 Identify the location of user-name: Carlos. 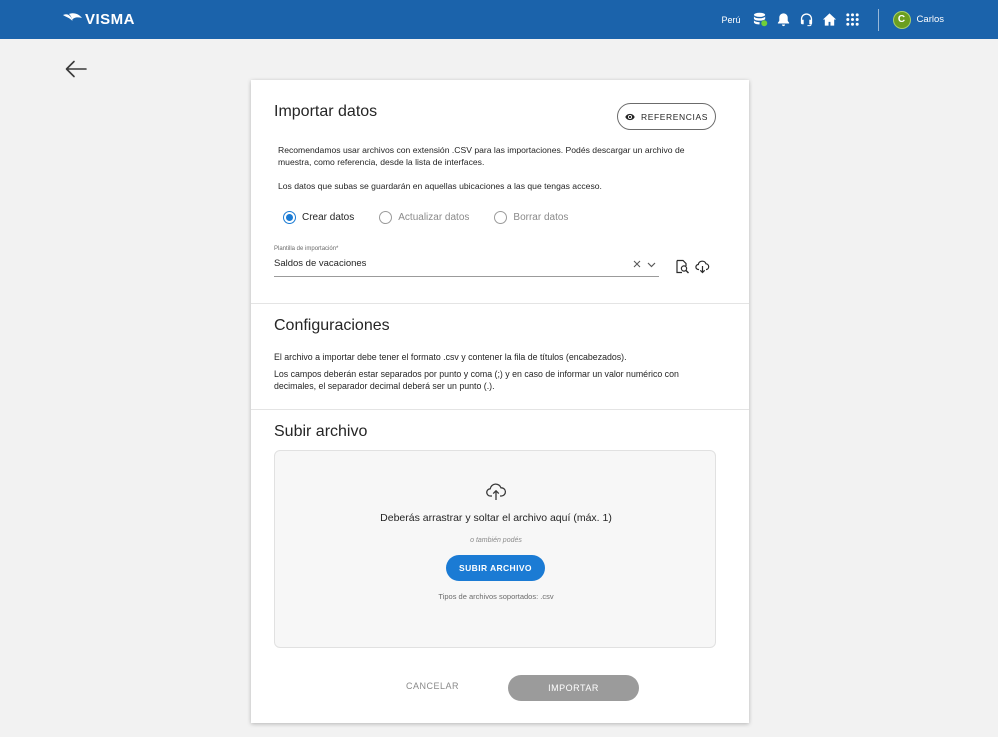
(930, 19).